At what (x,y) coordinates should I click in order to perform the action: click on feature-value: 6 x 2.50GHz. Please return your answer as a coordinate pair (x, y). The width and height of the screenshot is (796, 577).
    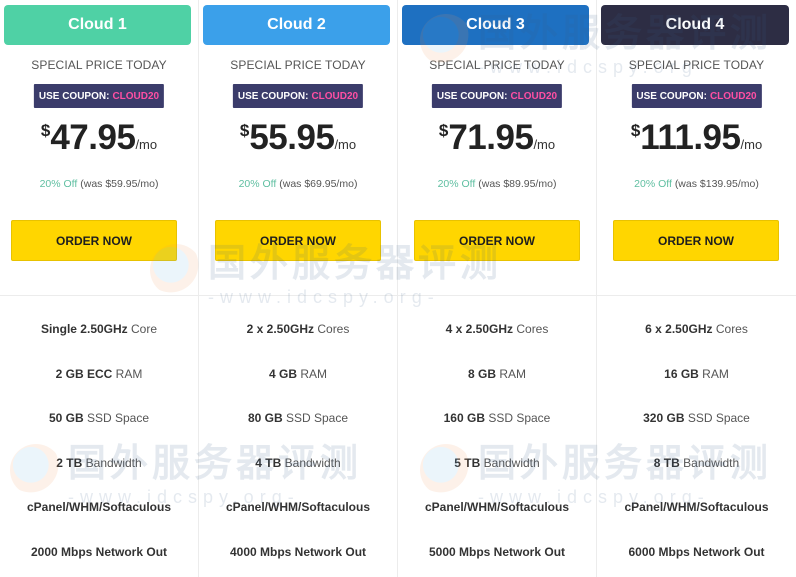
    Looking at the image, I should click on (679, 329).